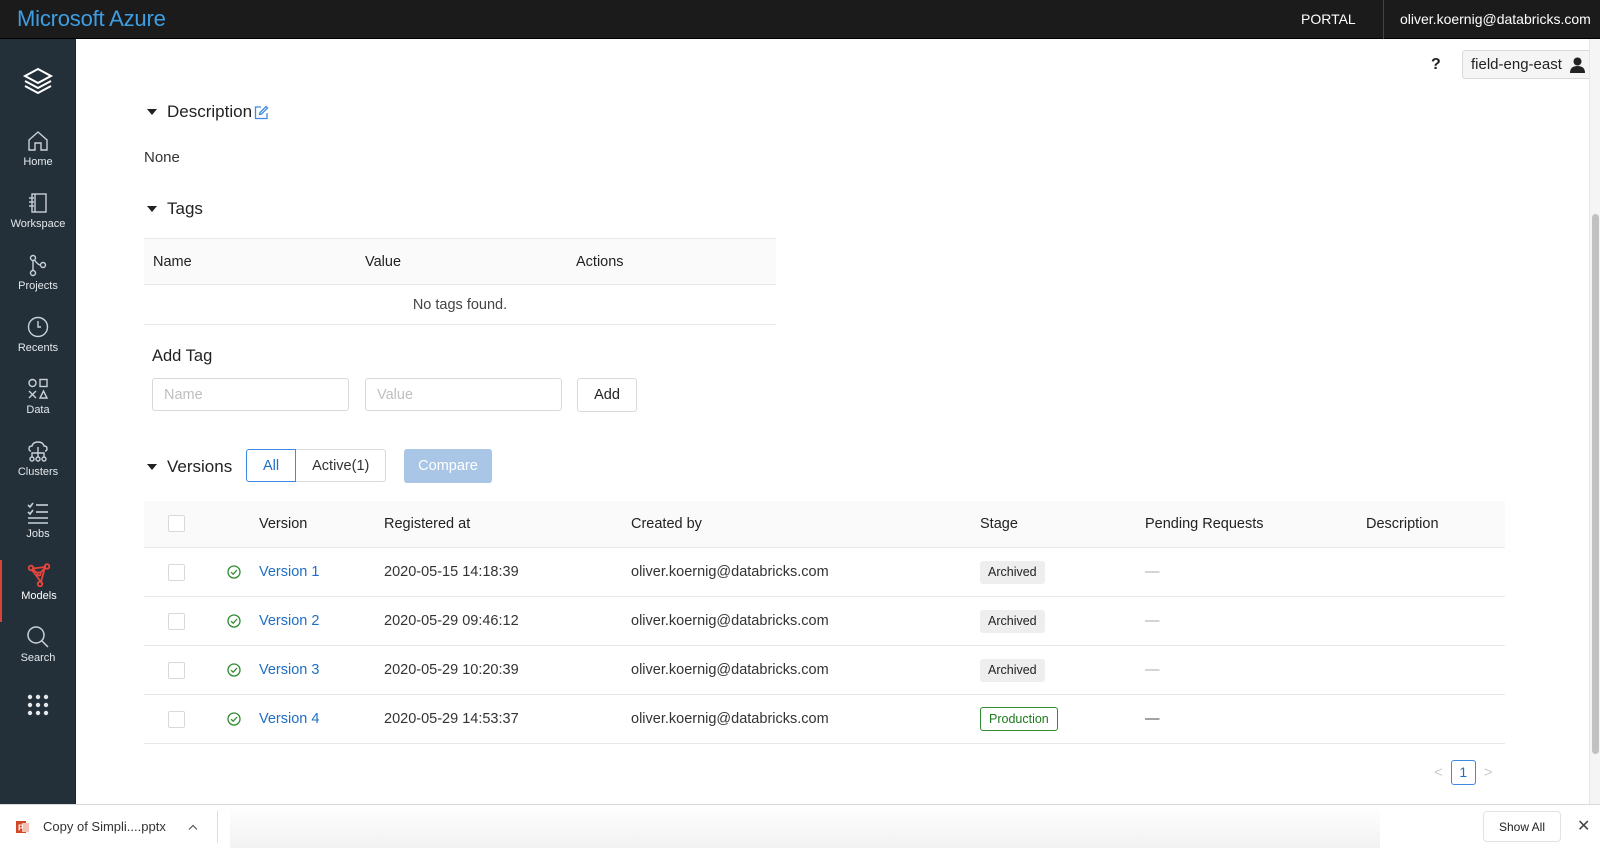 This screenshot has height=848, width=1600. I want to click on description-value: None, so click(162, 157).